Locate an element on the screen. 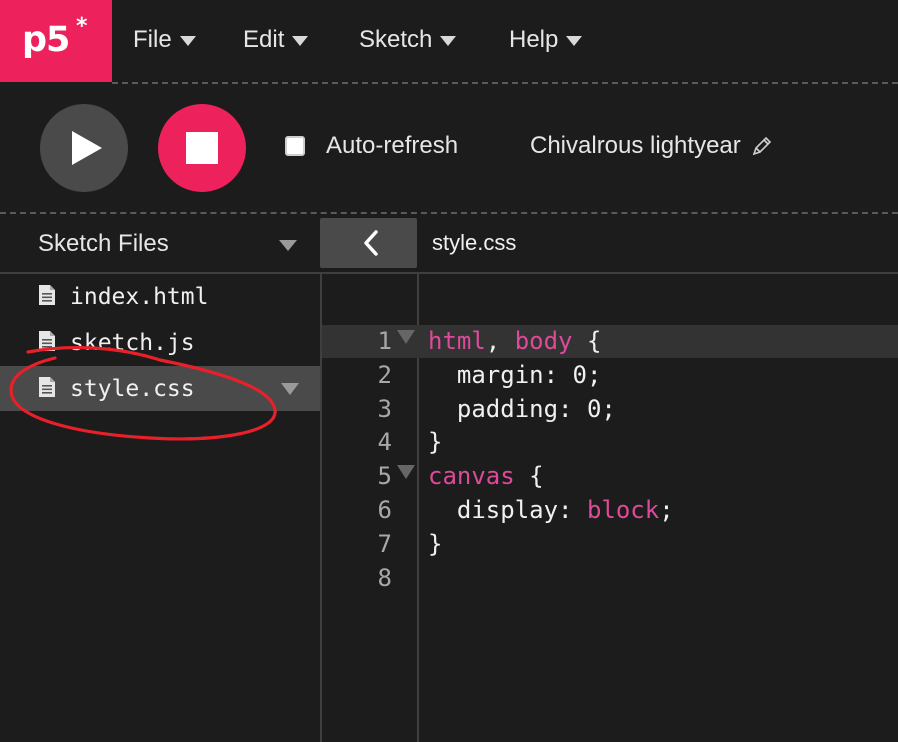 This screenshot has width=898, height=742. code-text: html, body { is located at coordinates (514, 341).